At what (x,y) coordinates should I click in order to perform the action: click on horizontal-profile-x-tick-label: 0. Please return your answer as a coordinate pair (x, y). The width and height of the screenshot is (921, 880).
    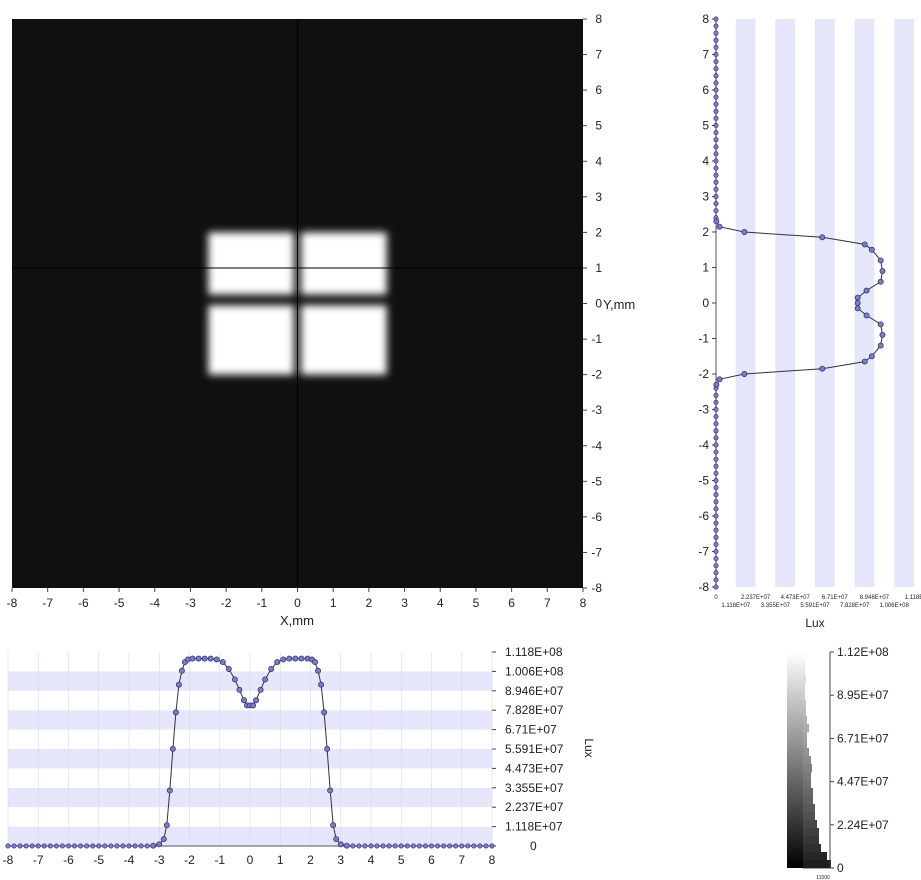
    Looking at the image, I should click on (250, 860).